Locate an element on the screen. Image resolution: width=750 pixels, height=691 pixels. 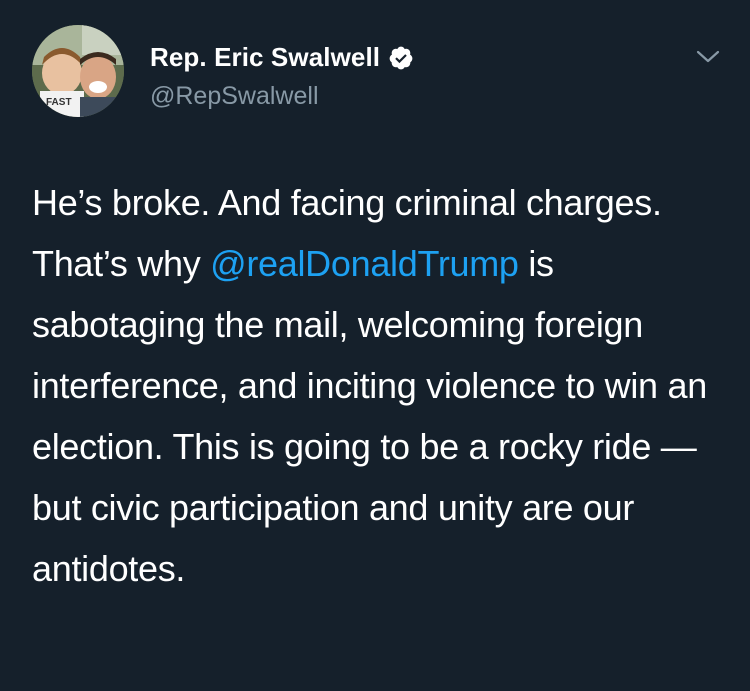
avatar-photo-icon: FAST is located at coordinates (78, 71).